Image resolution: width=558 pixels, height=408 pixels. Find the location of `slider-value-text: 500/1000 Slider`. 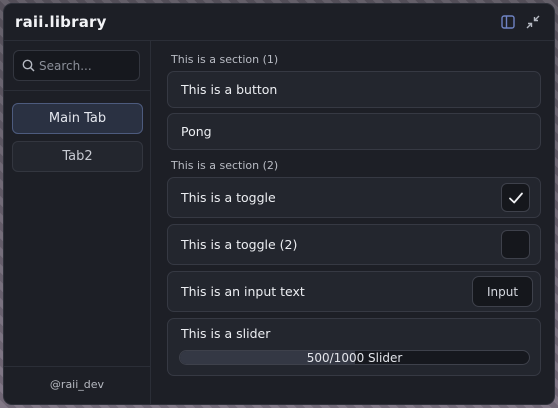

slider-value-text: 500/1000 Slider is located at coordinates (354, 358).